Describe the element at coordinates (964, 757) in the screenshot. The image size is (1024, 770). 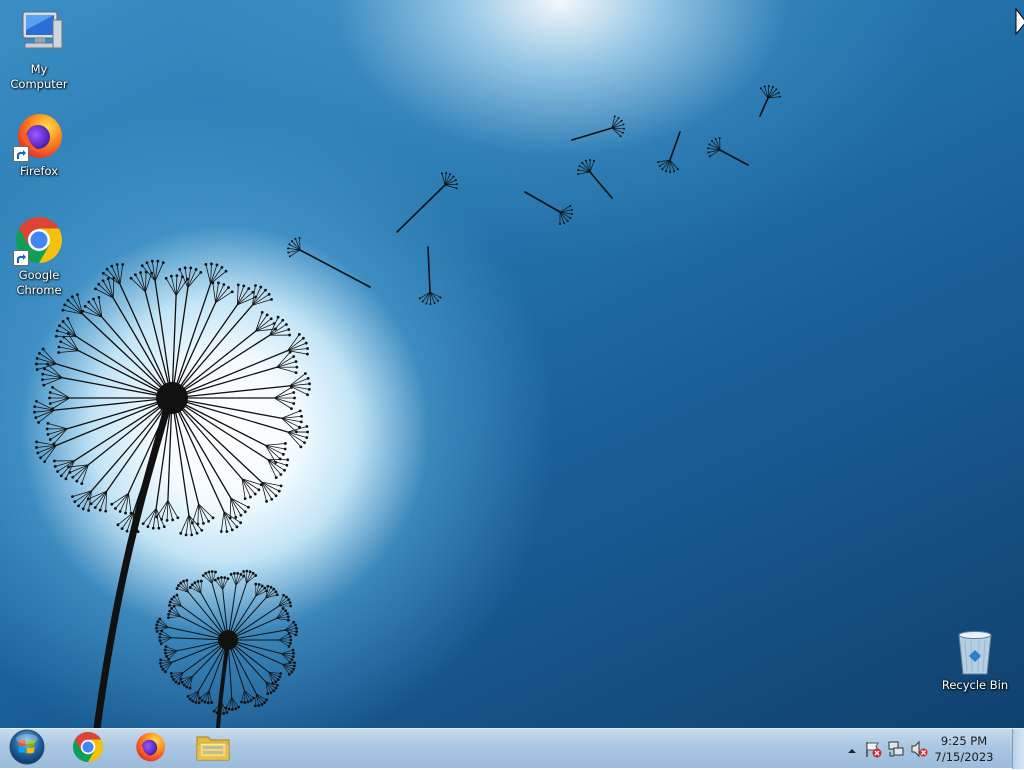
I see `clock-date: 7/15/2023` at that location.